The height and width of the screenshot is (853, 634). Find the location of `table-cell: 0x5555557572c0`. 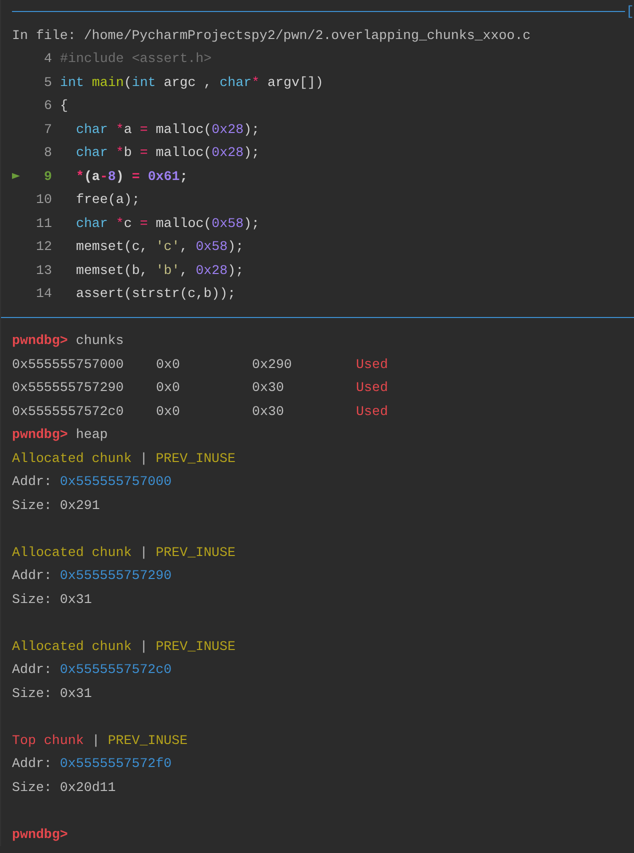

table-cell: 0x5555557572c0 is located at coordinates (68, 411).